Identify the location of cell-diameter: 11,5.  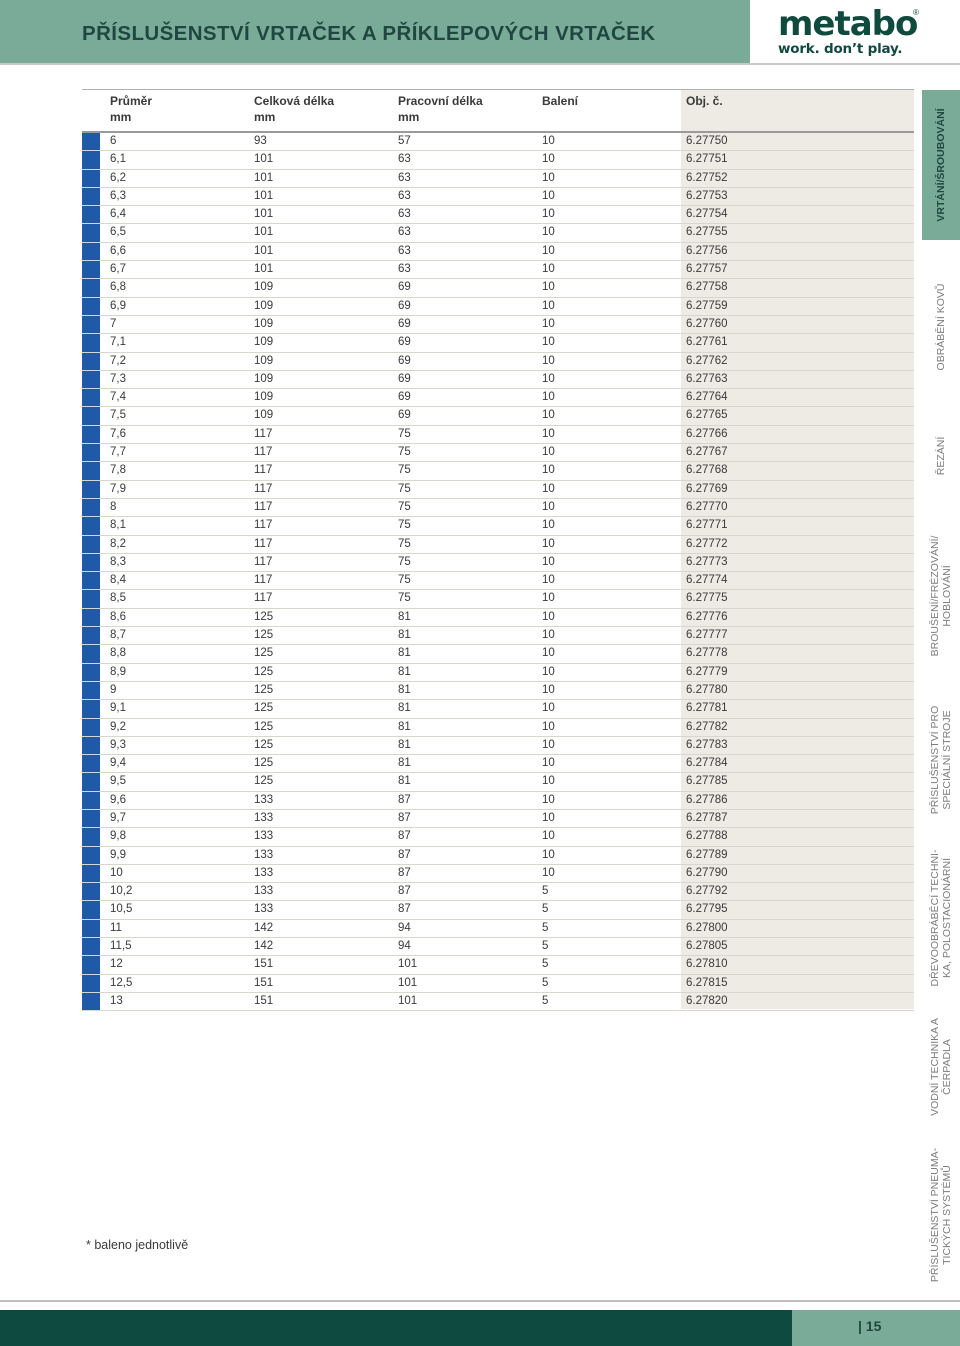
(121, 946).